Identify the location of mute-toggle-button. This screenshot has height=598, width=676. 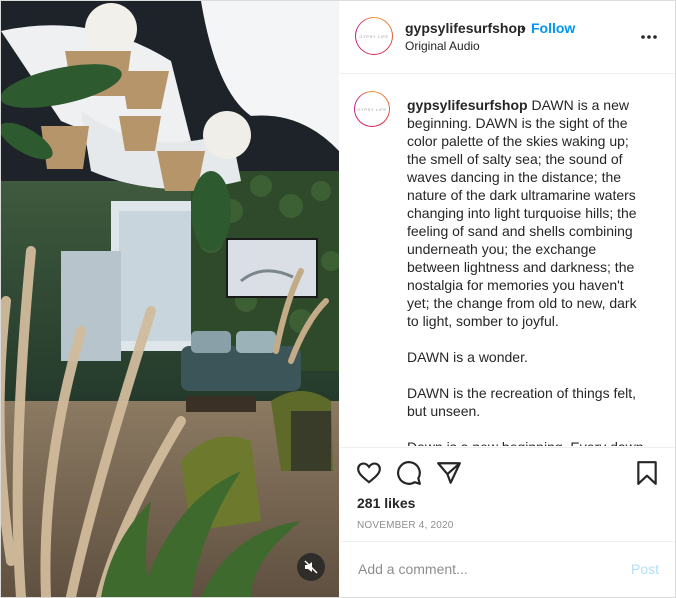
(311, 567).